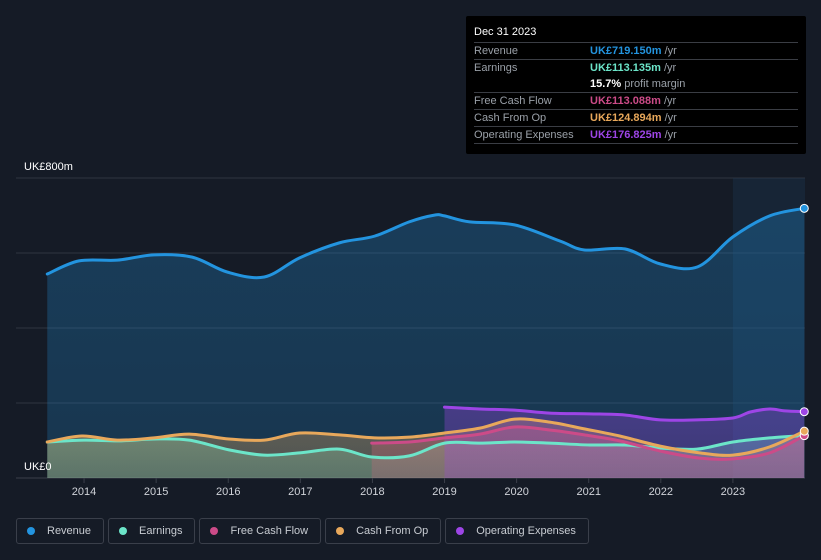 The width and height of the screenshot is (821, 560). Describe the element at coordinates (588, 492) in the screenshot. I see `x-tick-label: 2021` at that location.